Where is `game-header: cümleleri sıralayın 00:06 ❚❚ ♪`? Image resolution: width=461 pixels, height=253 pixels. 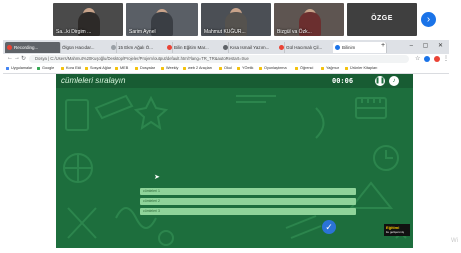 game-header: cümleleri sıralayın 00:06 ❚❚ ♪ is located at coordinates (234, 81).